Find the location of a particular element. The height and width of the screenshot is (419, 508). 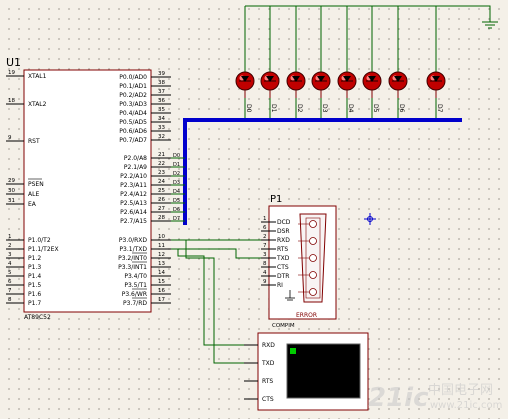

pin-name: P3.7/RD is located at coordinates (135, 303).